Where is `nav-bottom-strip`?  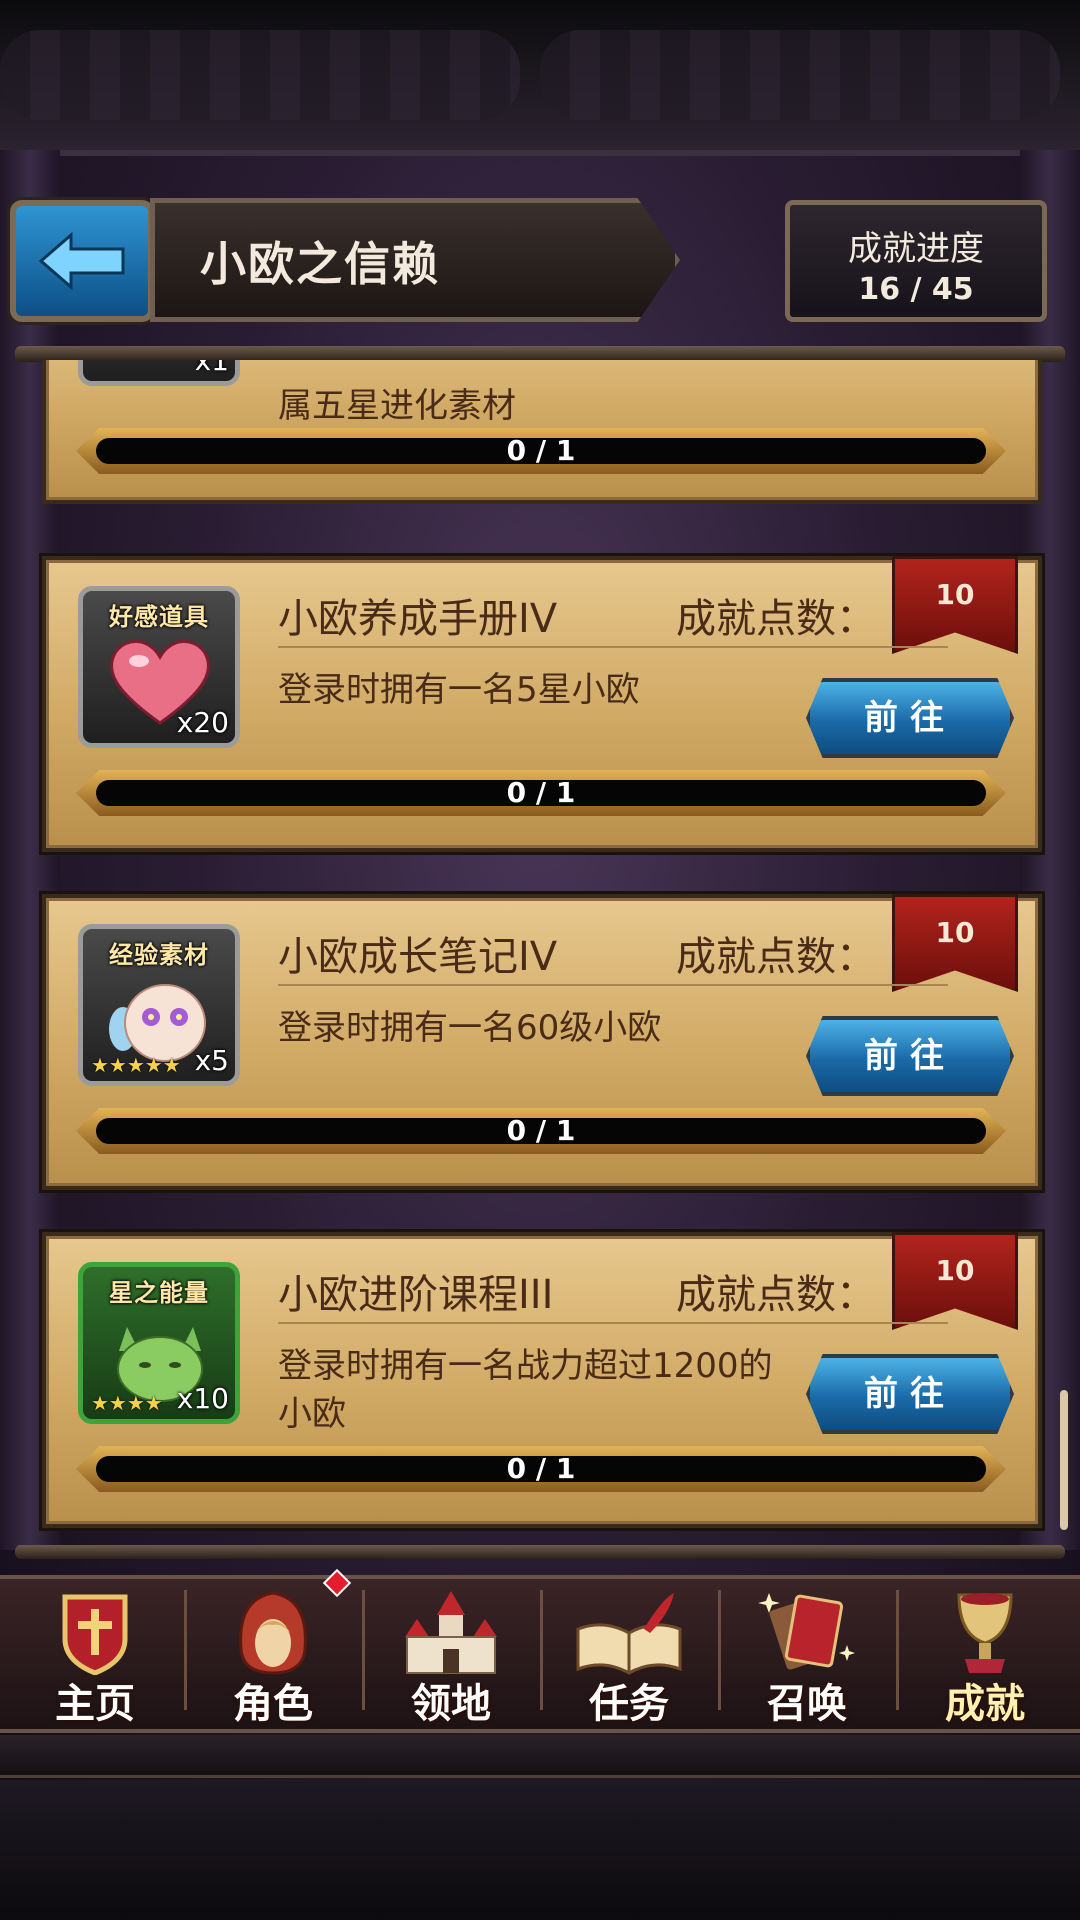
nav-bottom-strip is located at coordinates (540, 1756).